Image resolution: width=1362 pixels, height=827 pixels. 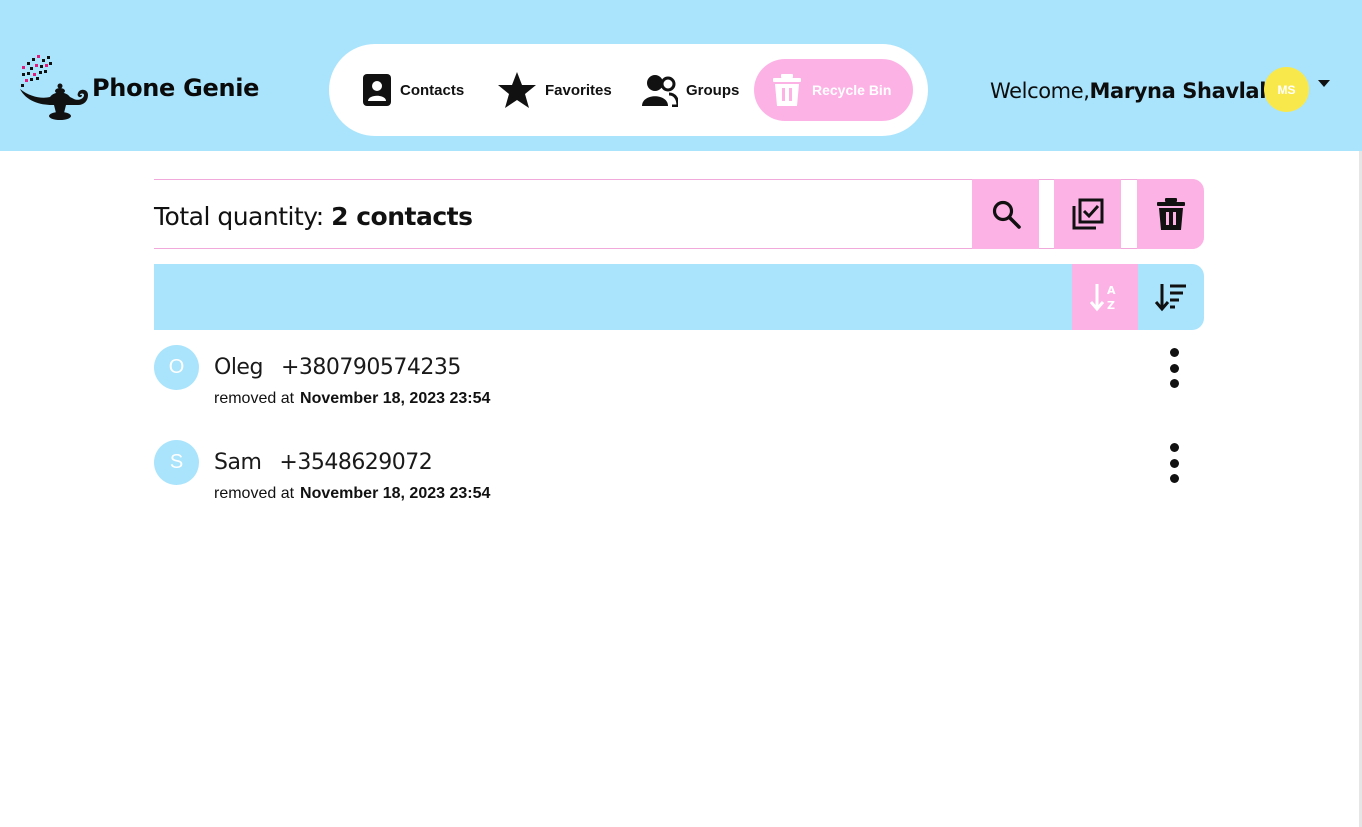 I want to click on delete-button, so click(x=1170, y=214).